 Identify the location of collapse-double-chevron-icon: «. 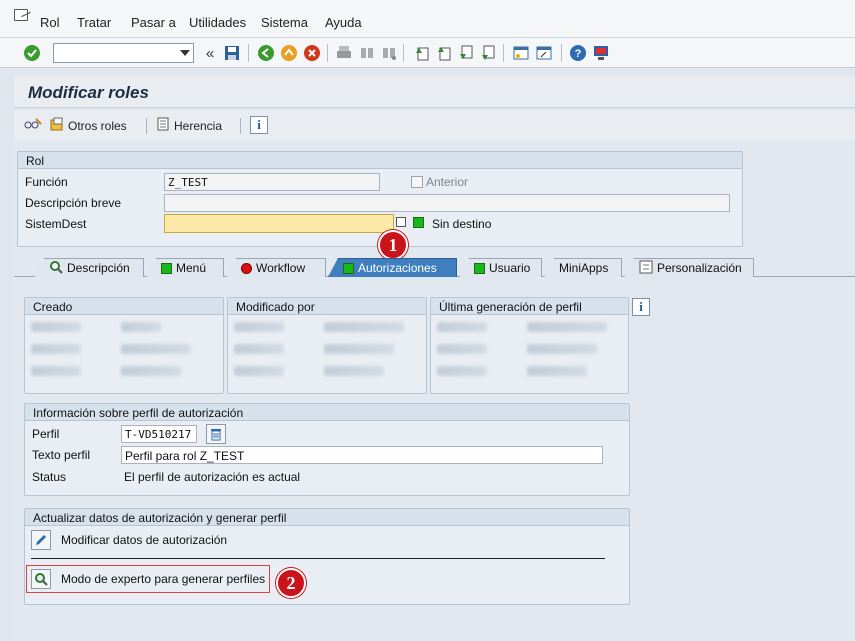
(210, 53).